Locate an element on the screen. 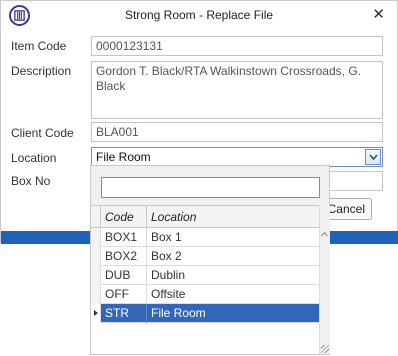  cell-location: Box 2 is located at coordinates (166, 256).